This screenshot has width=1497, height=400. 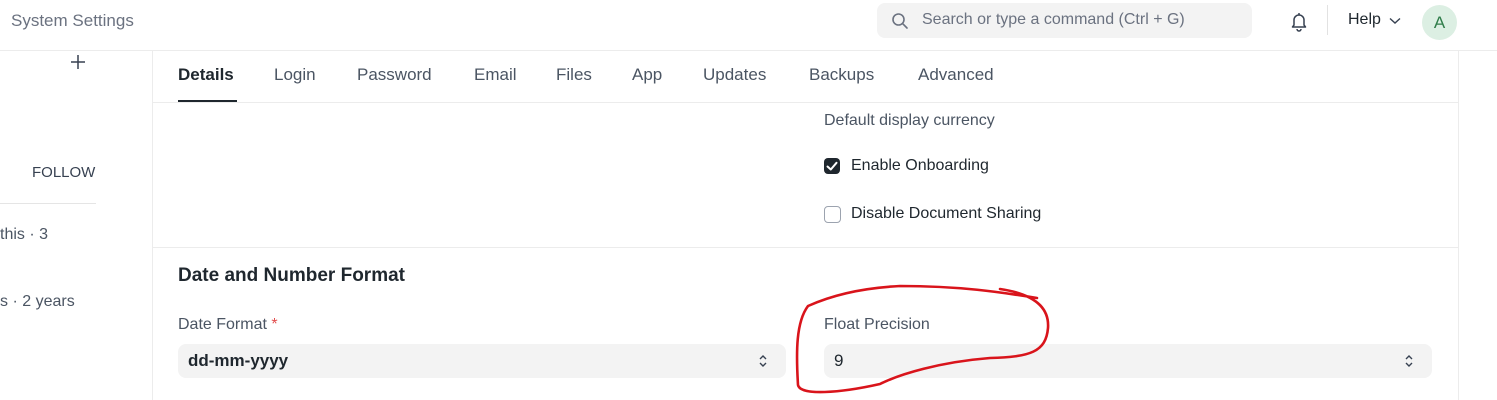 I want to click on checkmark-icon, so click(x=832, y=166).